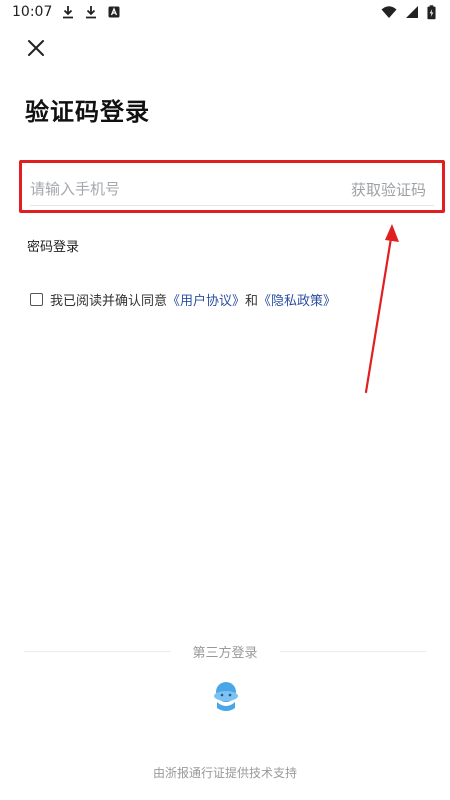 This screenshot has height=800, width=450. I want to click on battery-charging-icon, so click(431, 11).